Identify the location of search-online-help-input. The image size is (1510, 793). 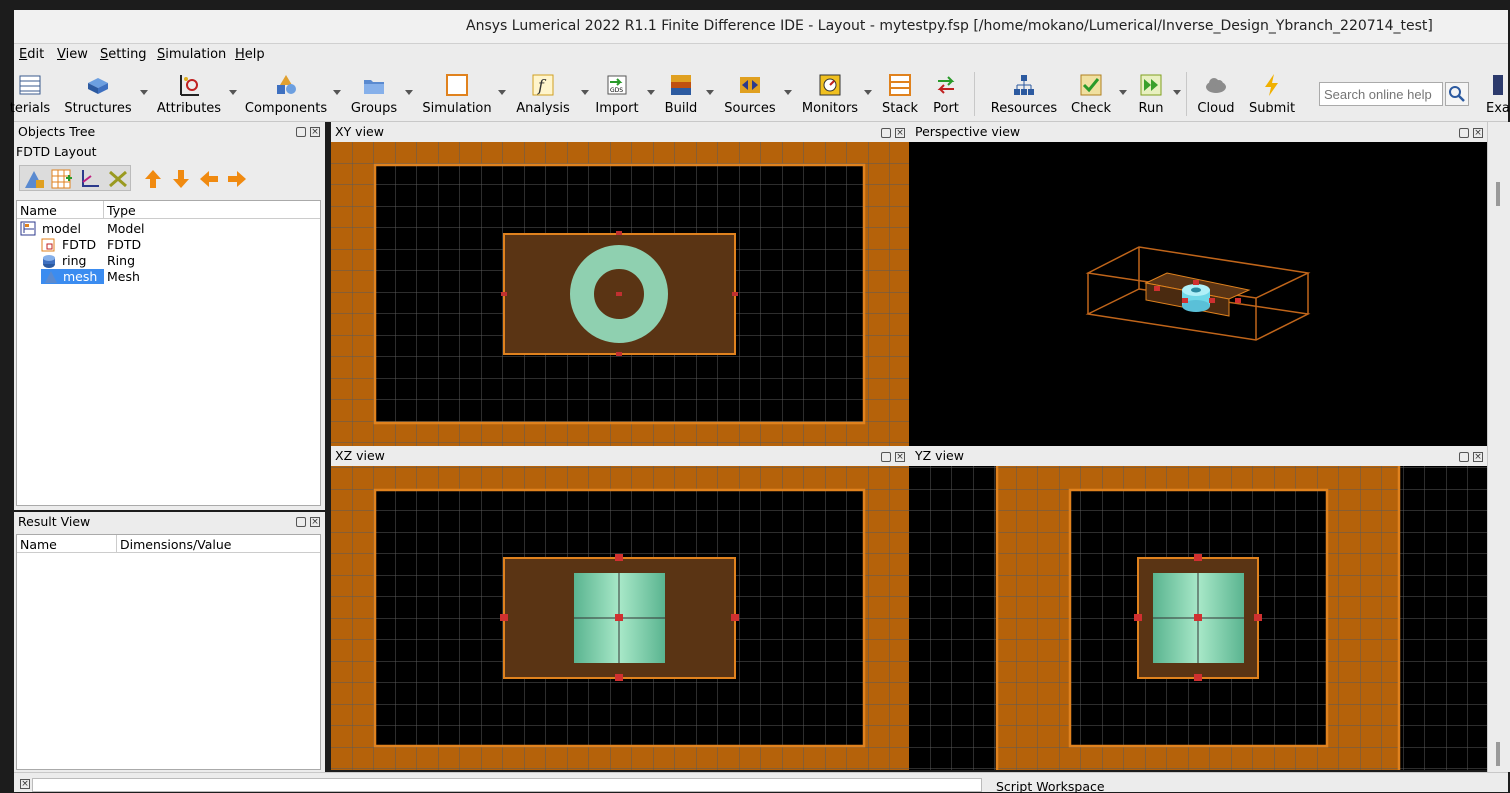
(1381, 94).